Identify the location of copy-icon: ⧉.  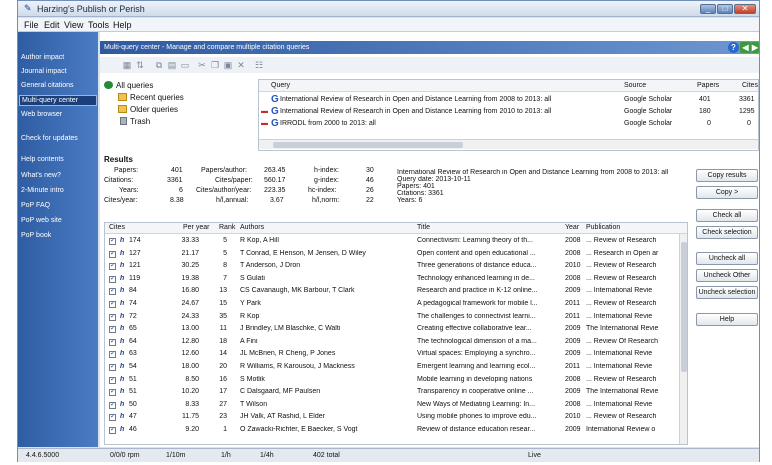
(159, 65).